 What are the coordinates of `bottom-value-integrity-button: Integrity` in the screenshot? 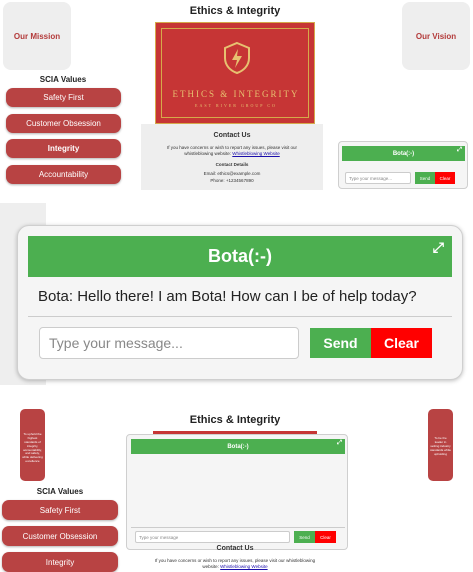 It's located at (60, 562).